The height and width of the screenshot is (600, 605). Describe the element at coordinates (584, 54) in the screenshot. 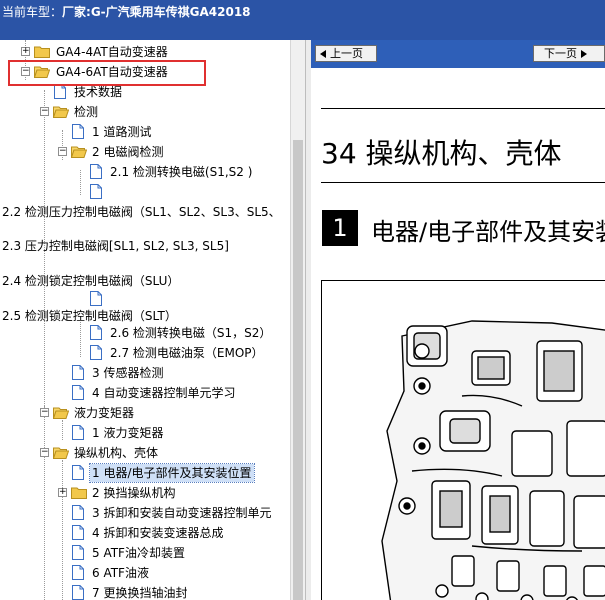

I see `arrow-right-icon` at that location.